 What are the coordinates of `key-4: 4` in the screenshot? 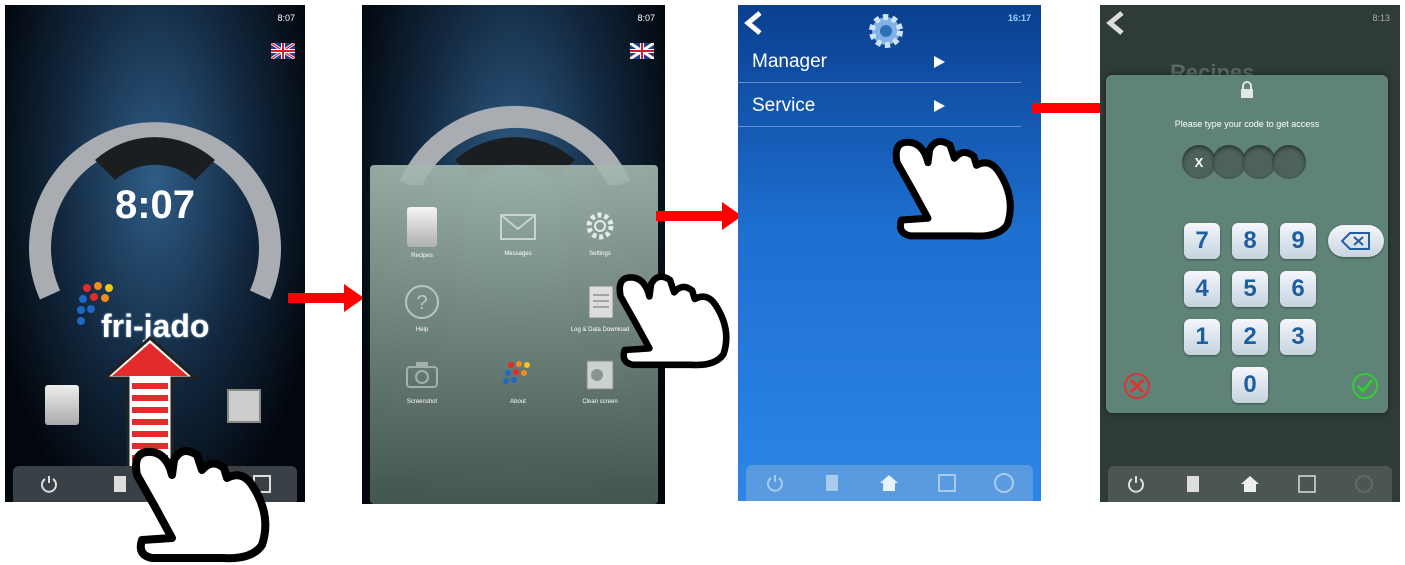 It's located at (1202, 289).